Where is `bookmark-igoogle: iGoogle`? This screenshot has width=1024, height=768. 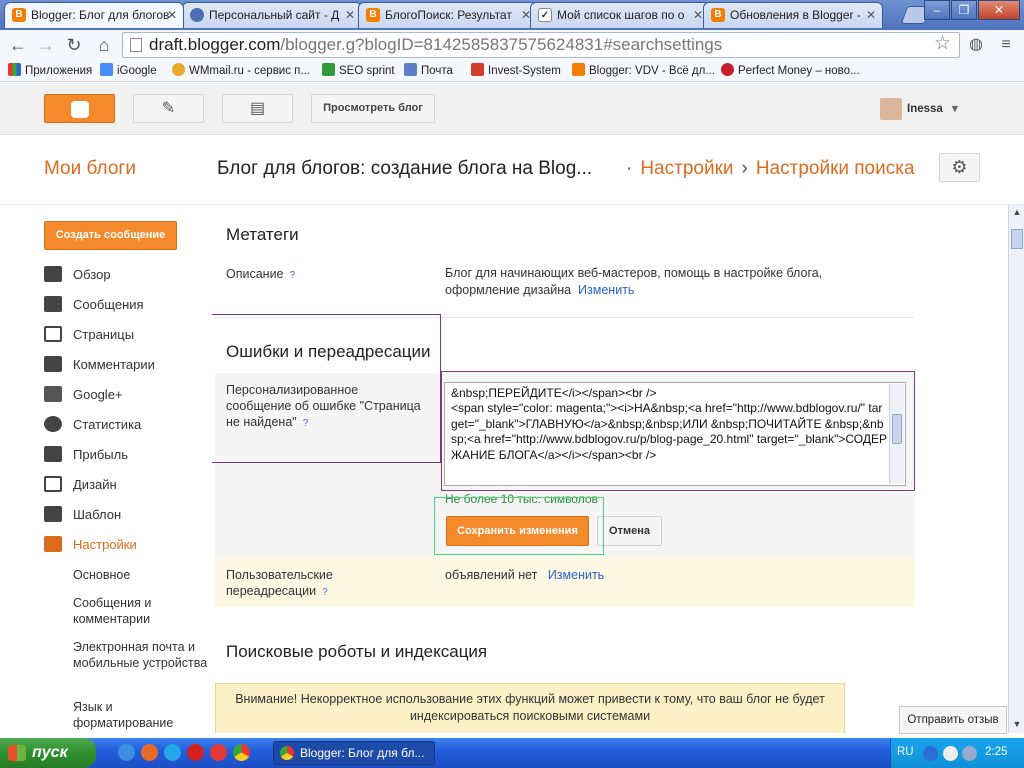 bookmark-igoogle: iGoogle is located at coordinates (128, 70).